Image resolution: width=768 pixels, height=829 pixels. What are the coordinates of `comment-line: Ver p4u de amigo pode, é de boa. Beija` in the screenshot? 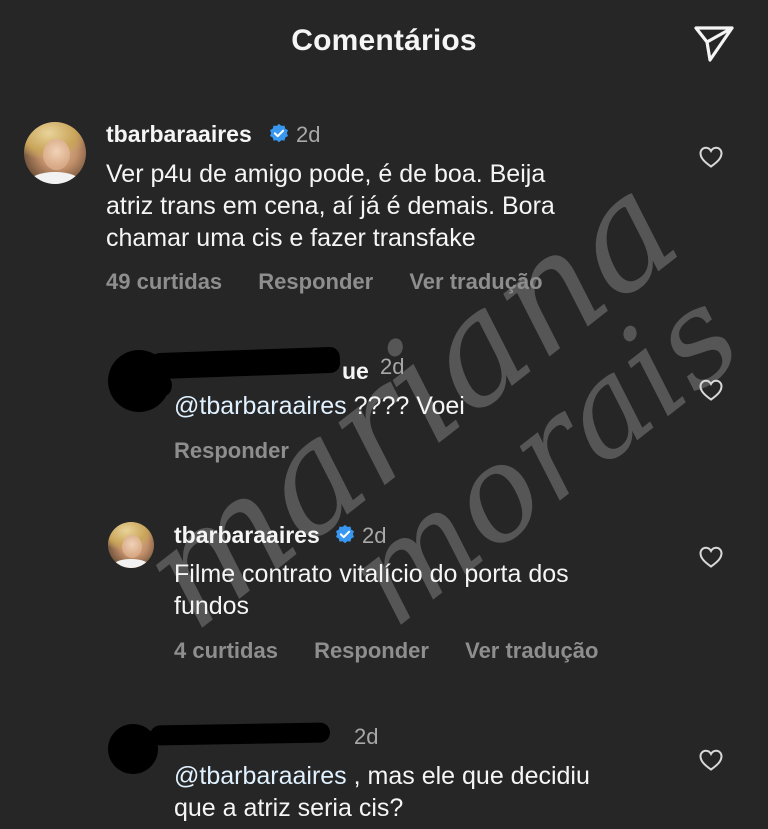 It's located at (326, 174).